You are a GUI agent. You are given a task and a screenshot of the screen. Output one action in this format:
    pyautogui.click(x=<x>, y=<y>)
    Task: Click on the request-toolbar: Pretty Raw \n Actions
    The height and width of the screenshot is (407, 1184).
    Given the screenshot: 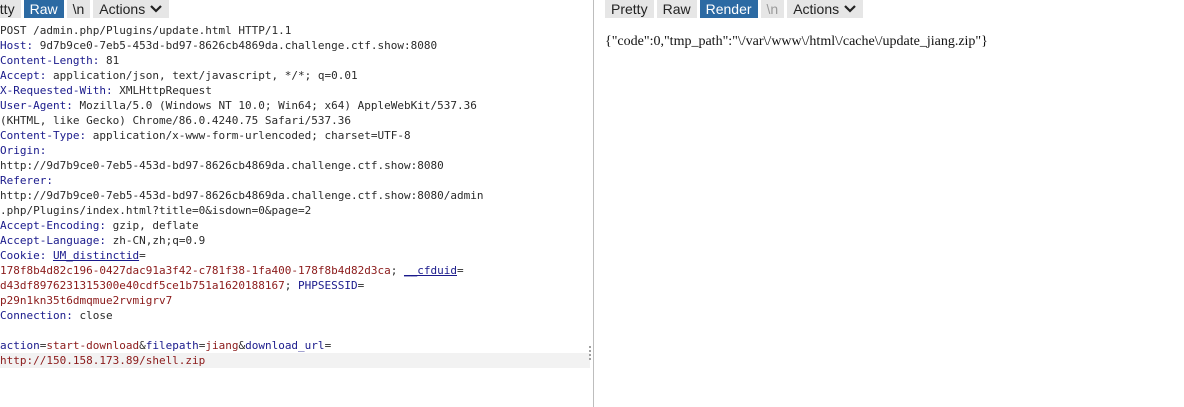 What is the action you would take?
    pyautogui.click(x=86, y=9)
    